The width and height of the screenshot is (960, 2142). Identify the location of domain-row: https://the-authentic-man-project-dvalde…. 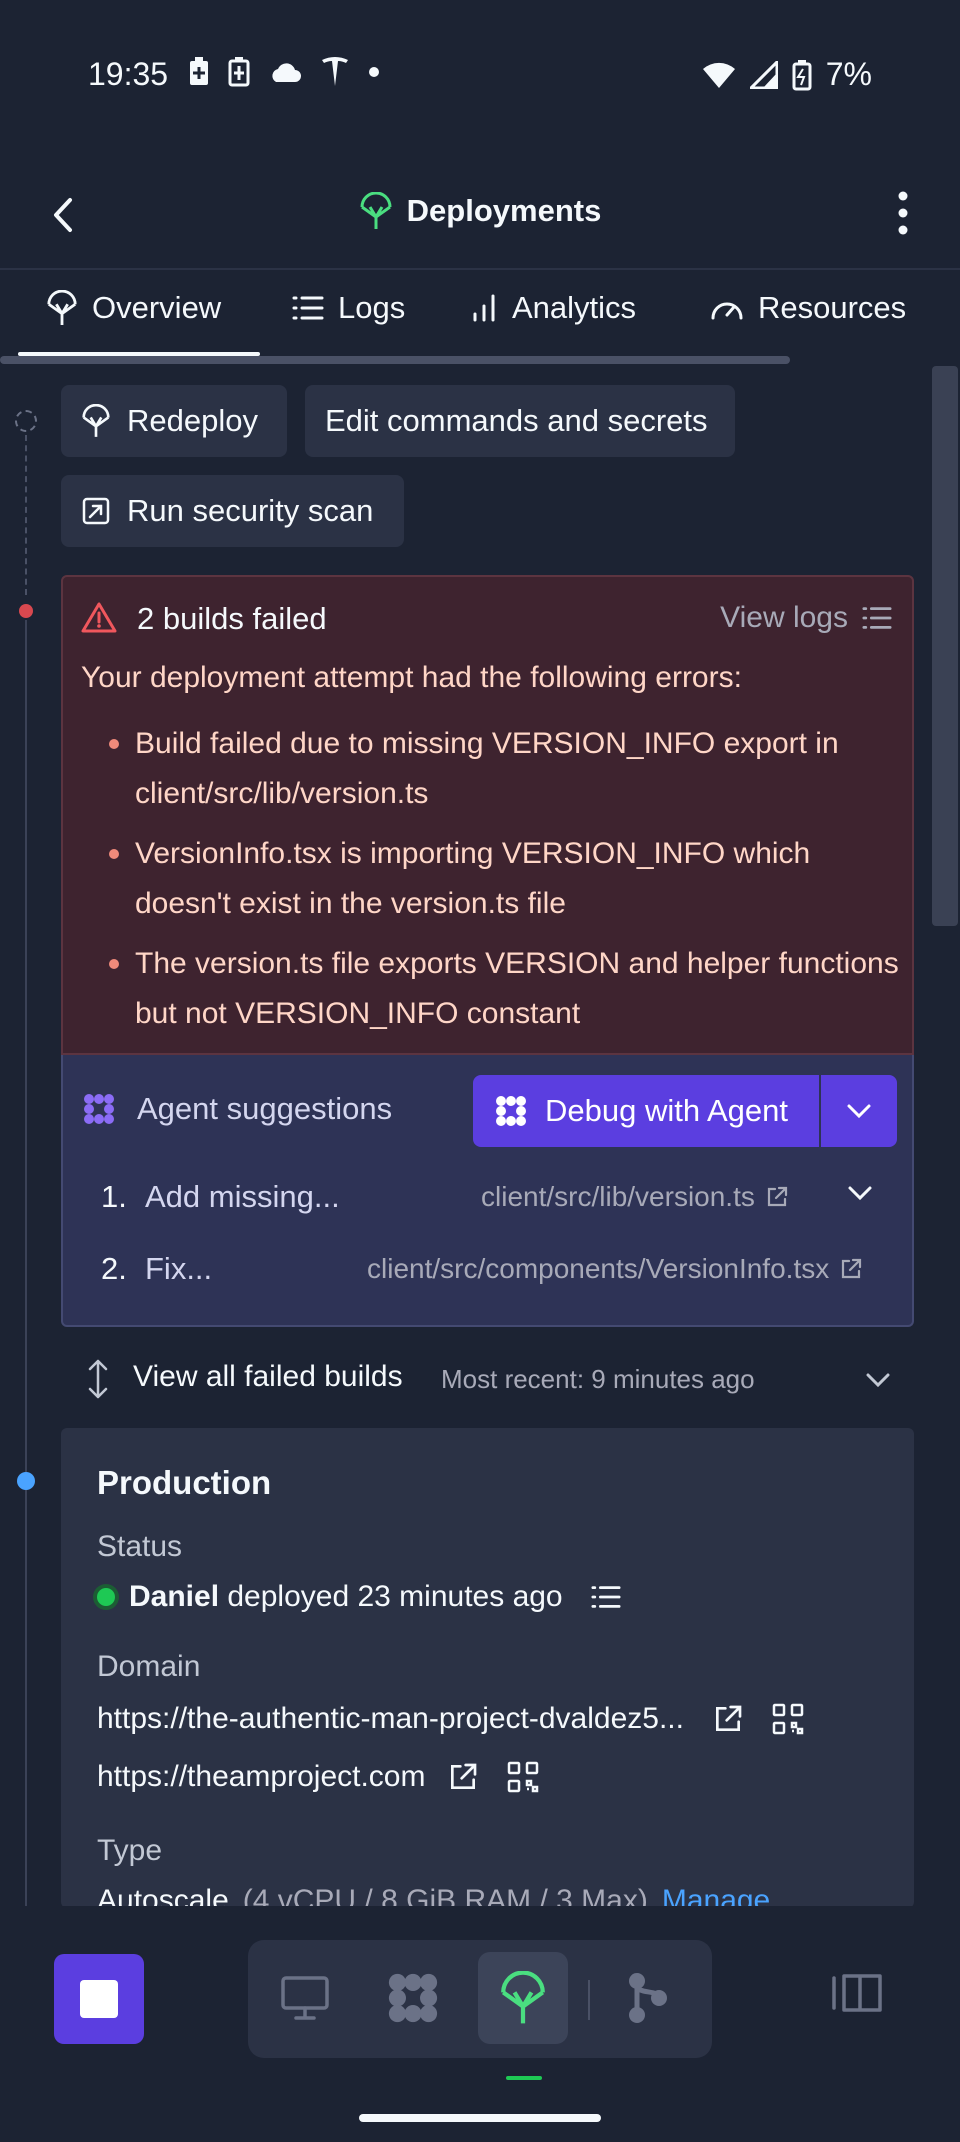
(450, 1719).